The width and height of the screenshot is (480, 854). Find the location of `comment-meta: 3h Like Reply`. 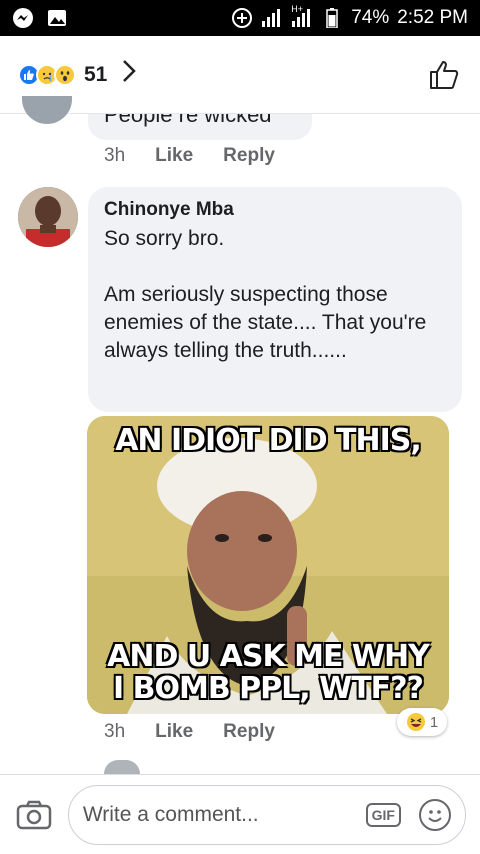

comment-meta: 3h Like Reply is located at coordinates (189, 732).